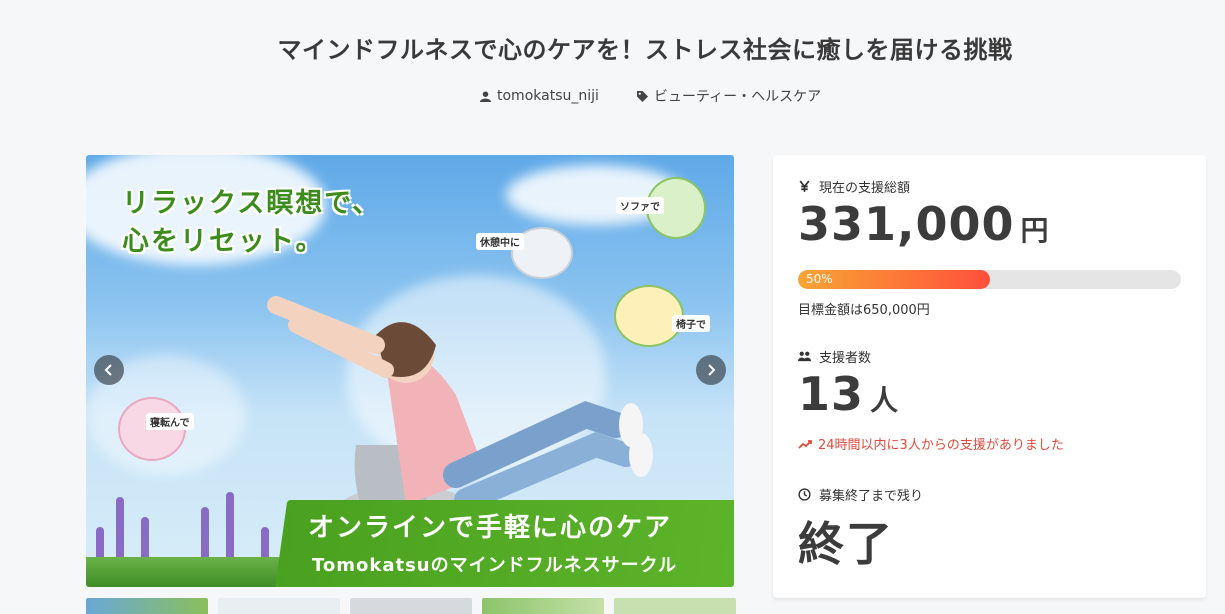 The width and height of the screenshot is (1225, 614). I want to click on progress-bar: 50%, so click(989, 279).